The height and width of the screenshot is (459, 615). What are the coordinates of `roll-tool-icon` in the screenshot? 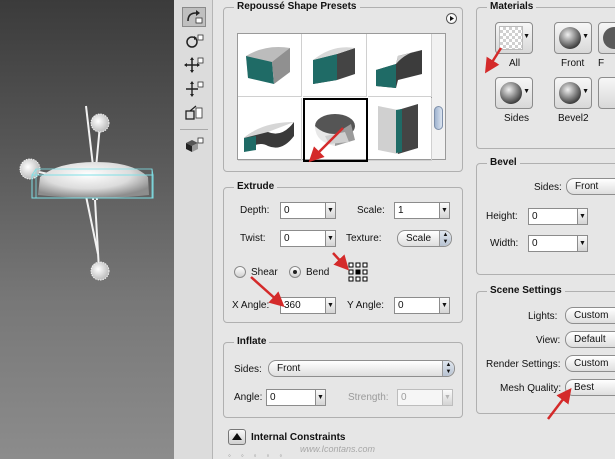 It's located at (194, 41).